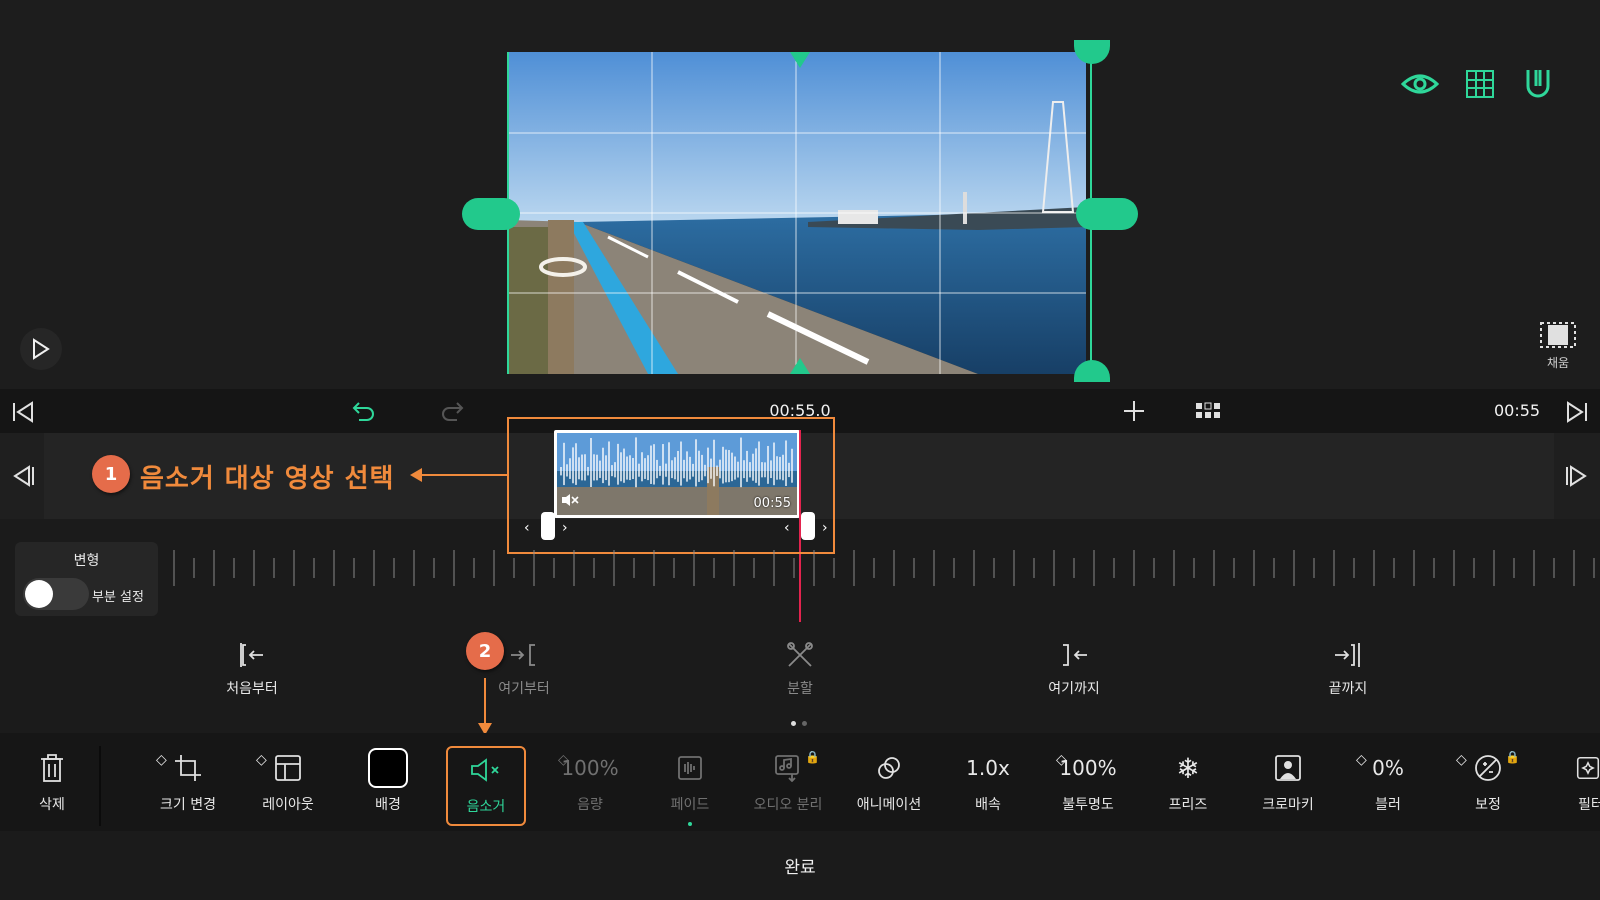 The width and height of the screenshot is (1600, 900). I want to click on correction-button: ◇ 🔒 보정, so click(1488, 786).